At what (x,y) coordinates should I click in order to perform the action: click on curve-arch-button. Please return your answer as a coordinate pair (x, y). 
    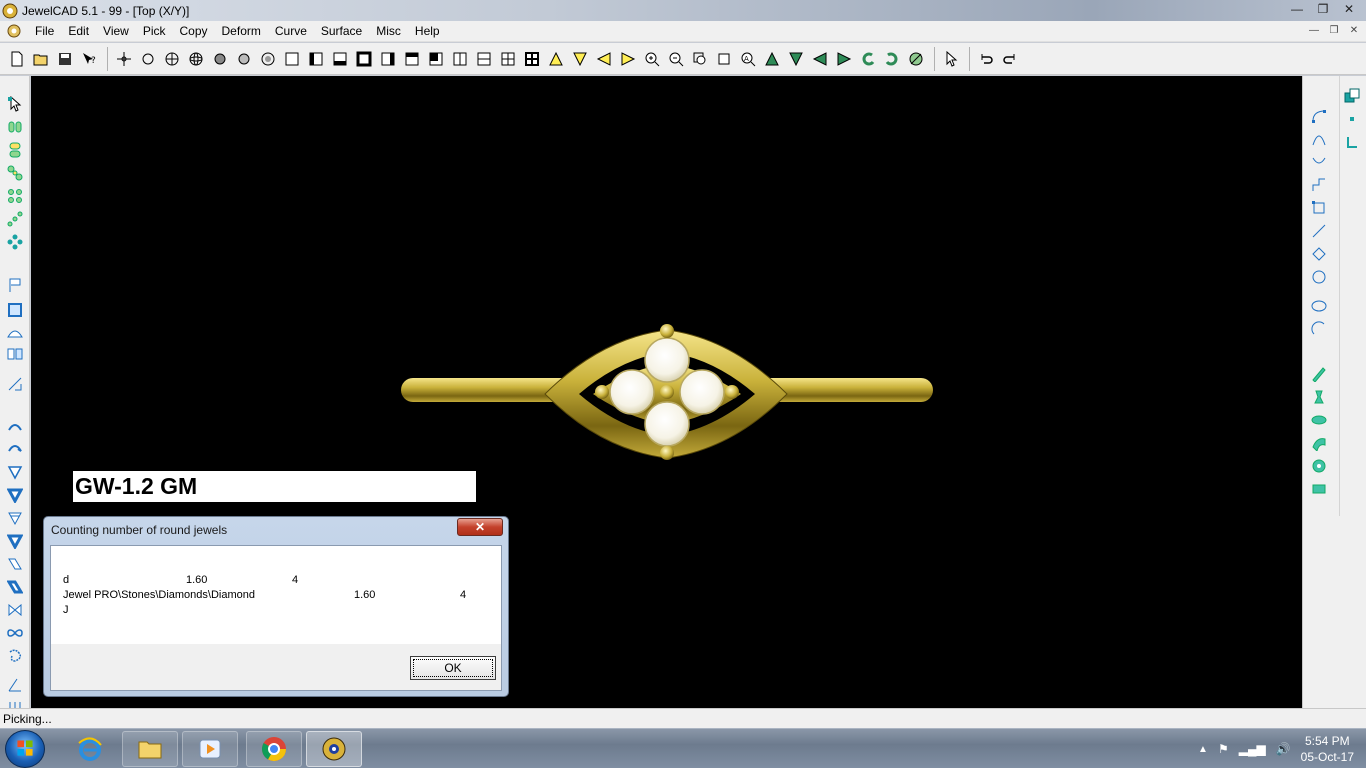
    Looking at the image, I should click on (1319, 139).